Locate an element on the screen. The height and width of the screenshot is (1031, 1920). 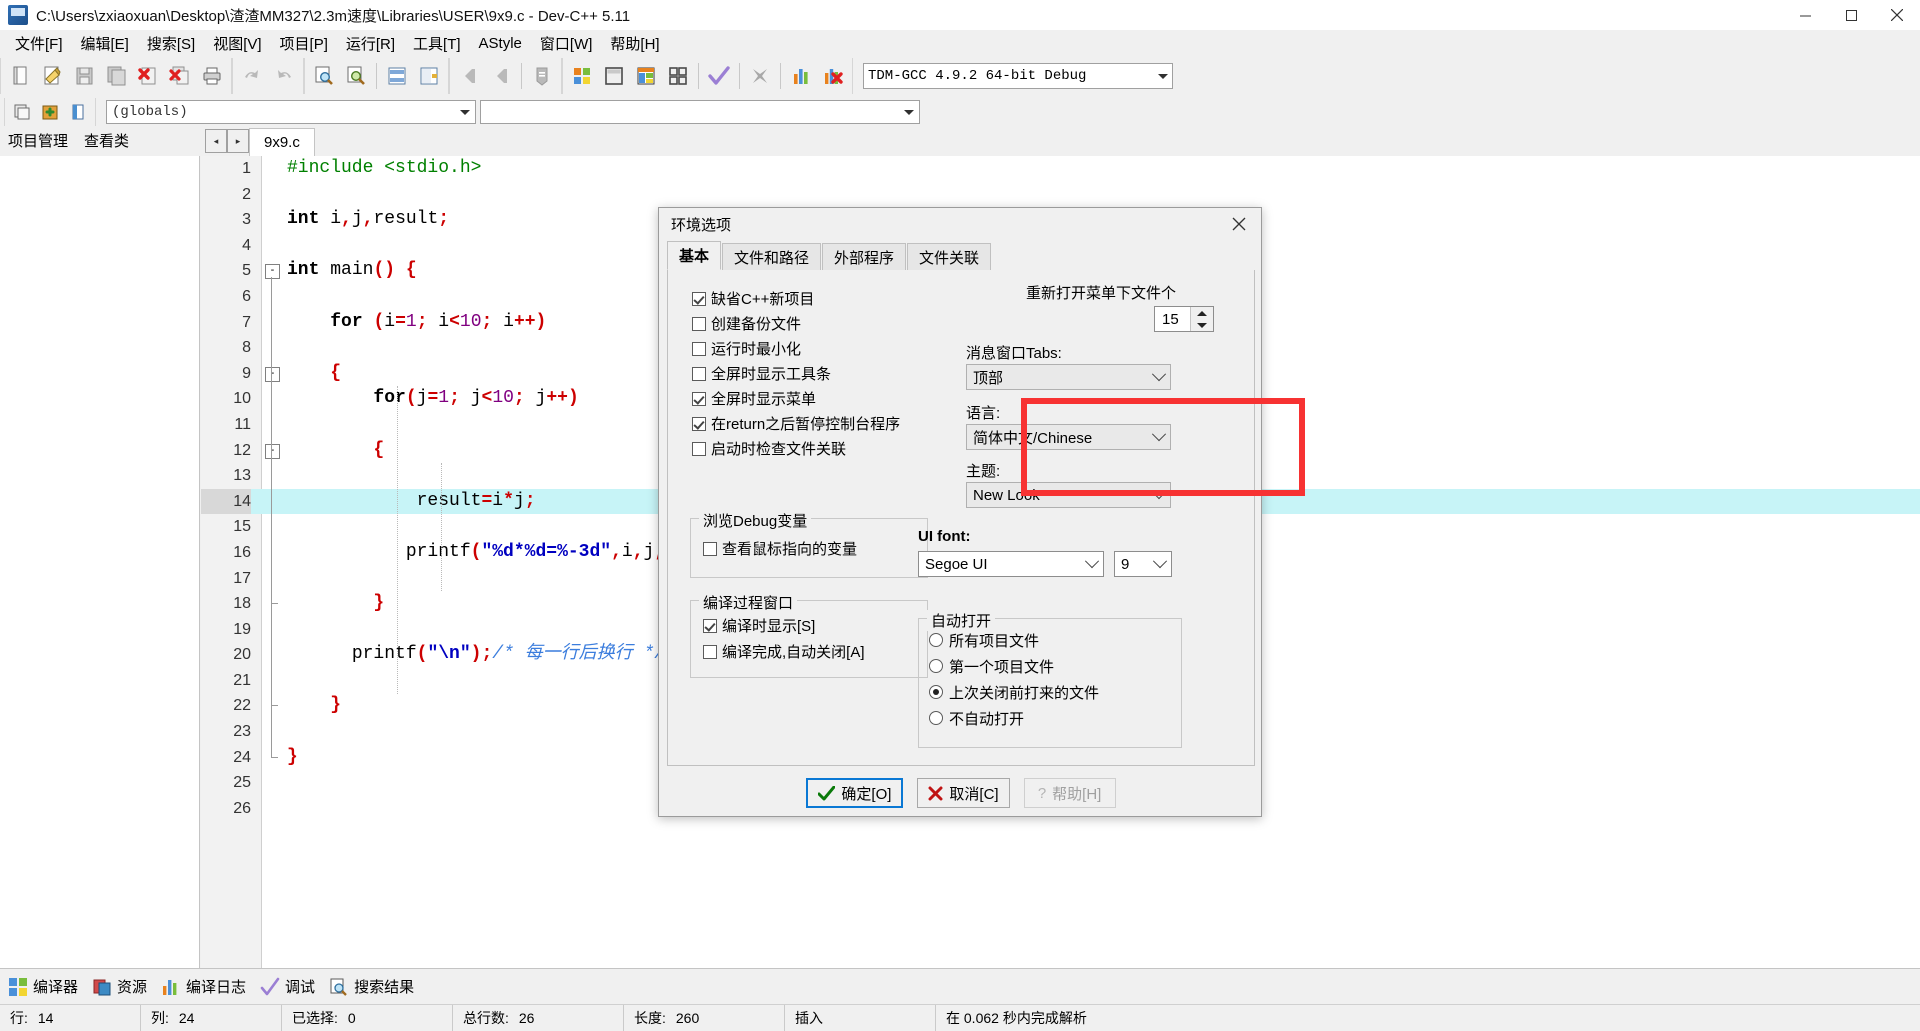
menu-edit: 编辑[E] is located at coordinates (105, 43).